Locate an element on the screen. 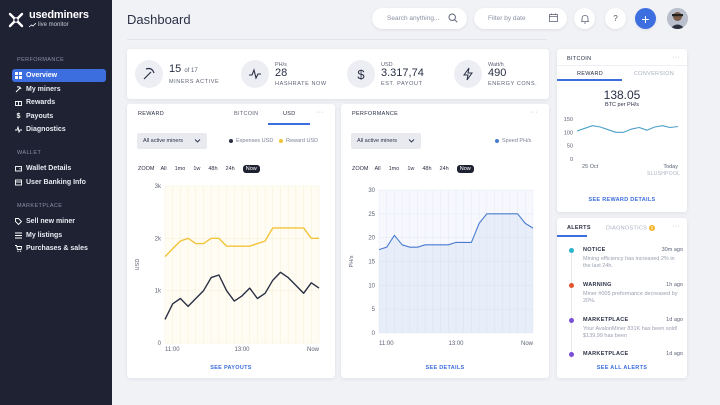  btc-value: 138.05 is located at coordinates (622, 95).